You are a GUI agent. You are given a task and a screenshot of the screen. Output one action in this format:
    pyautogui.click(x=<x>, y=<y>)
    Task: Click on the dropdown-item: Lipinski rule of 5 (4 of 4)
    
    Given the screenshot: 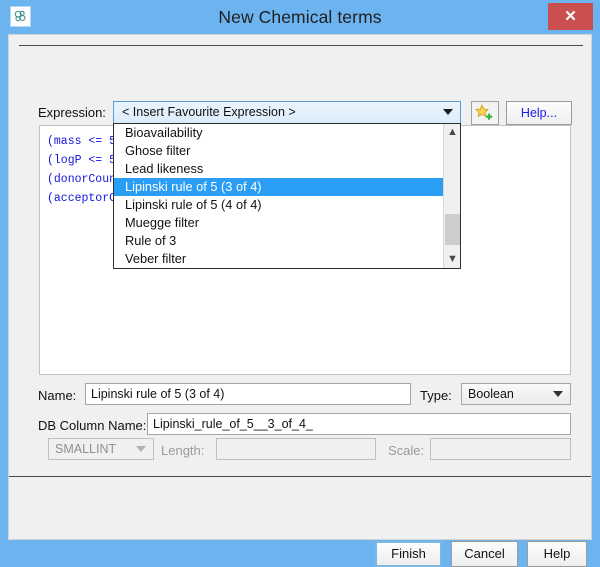 What is the action you would take?
    pyautogui.click(x=279, y=205)
    